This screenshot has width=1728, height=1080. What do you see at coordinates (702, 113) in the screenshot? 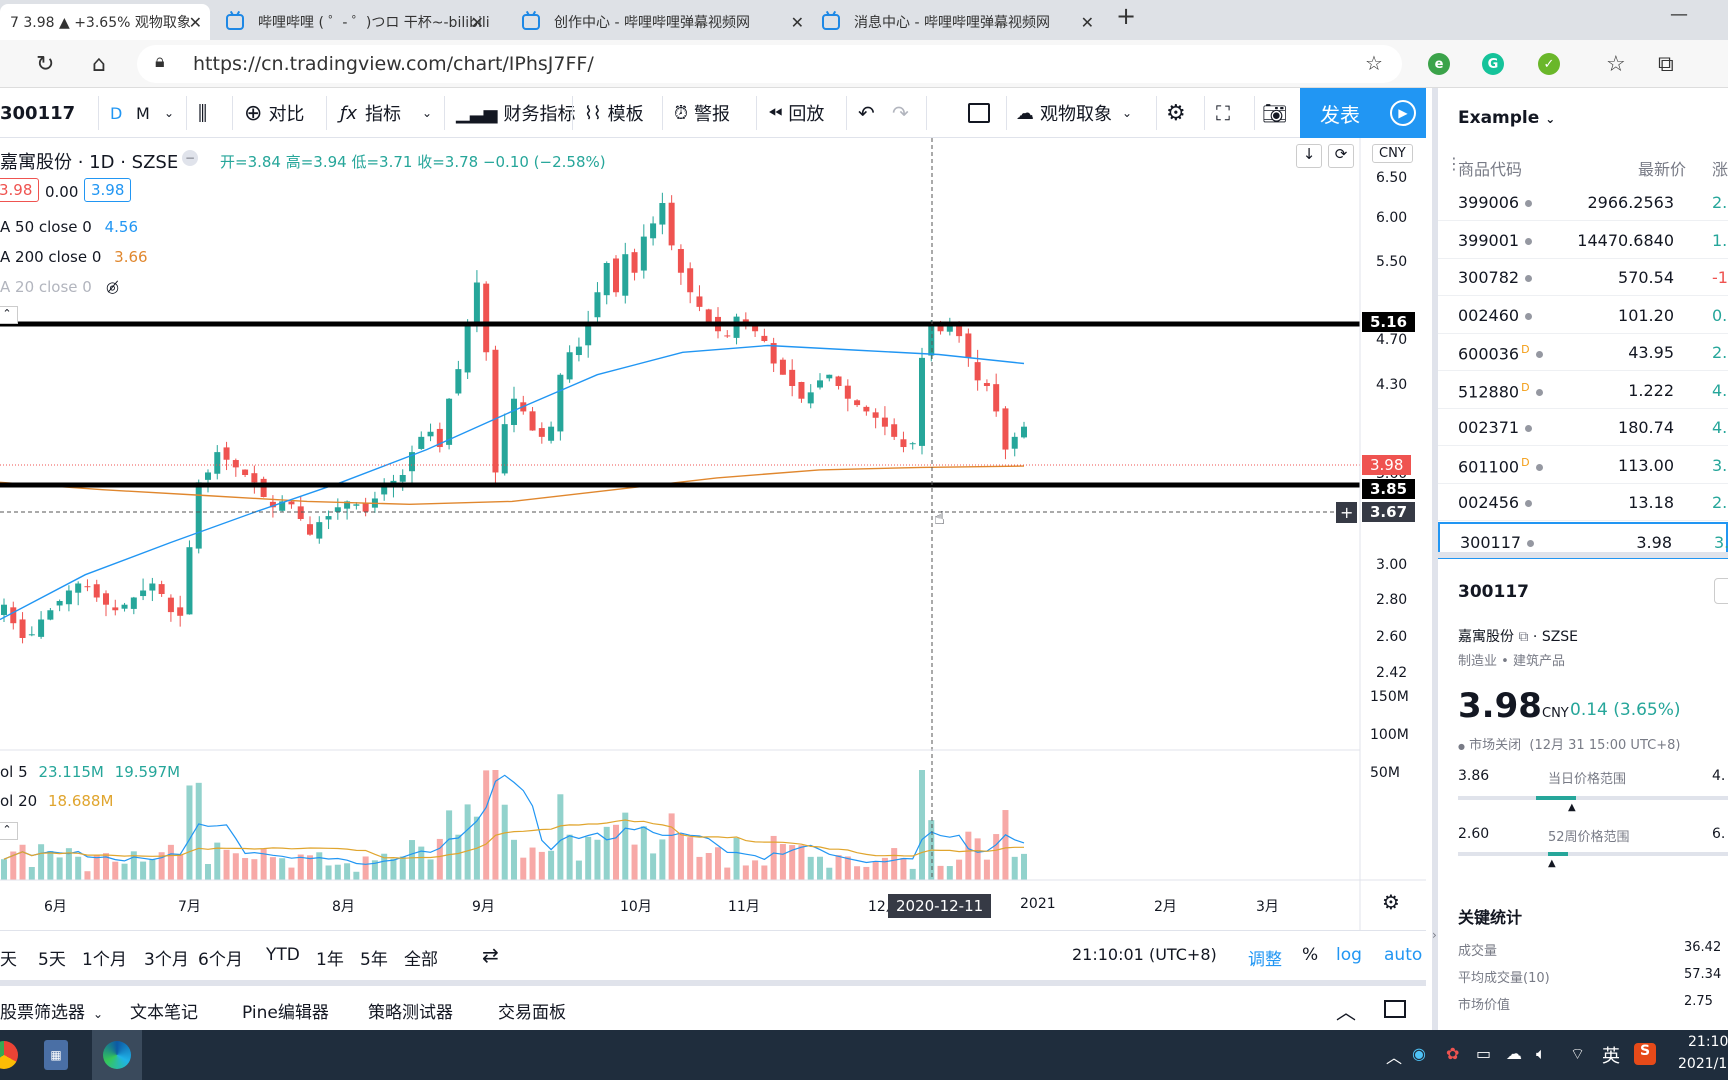
I see `alert-button: ⏰︎ 警报` at bounding box center [702, 113].